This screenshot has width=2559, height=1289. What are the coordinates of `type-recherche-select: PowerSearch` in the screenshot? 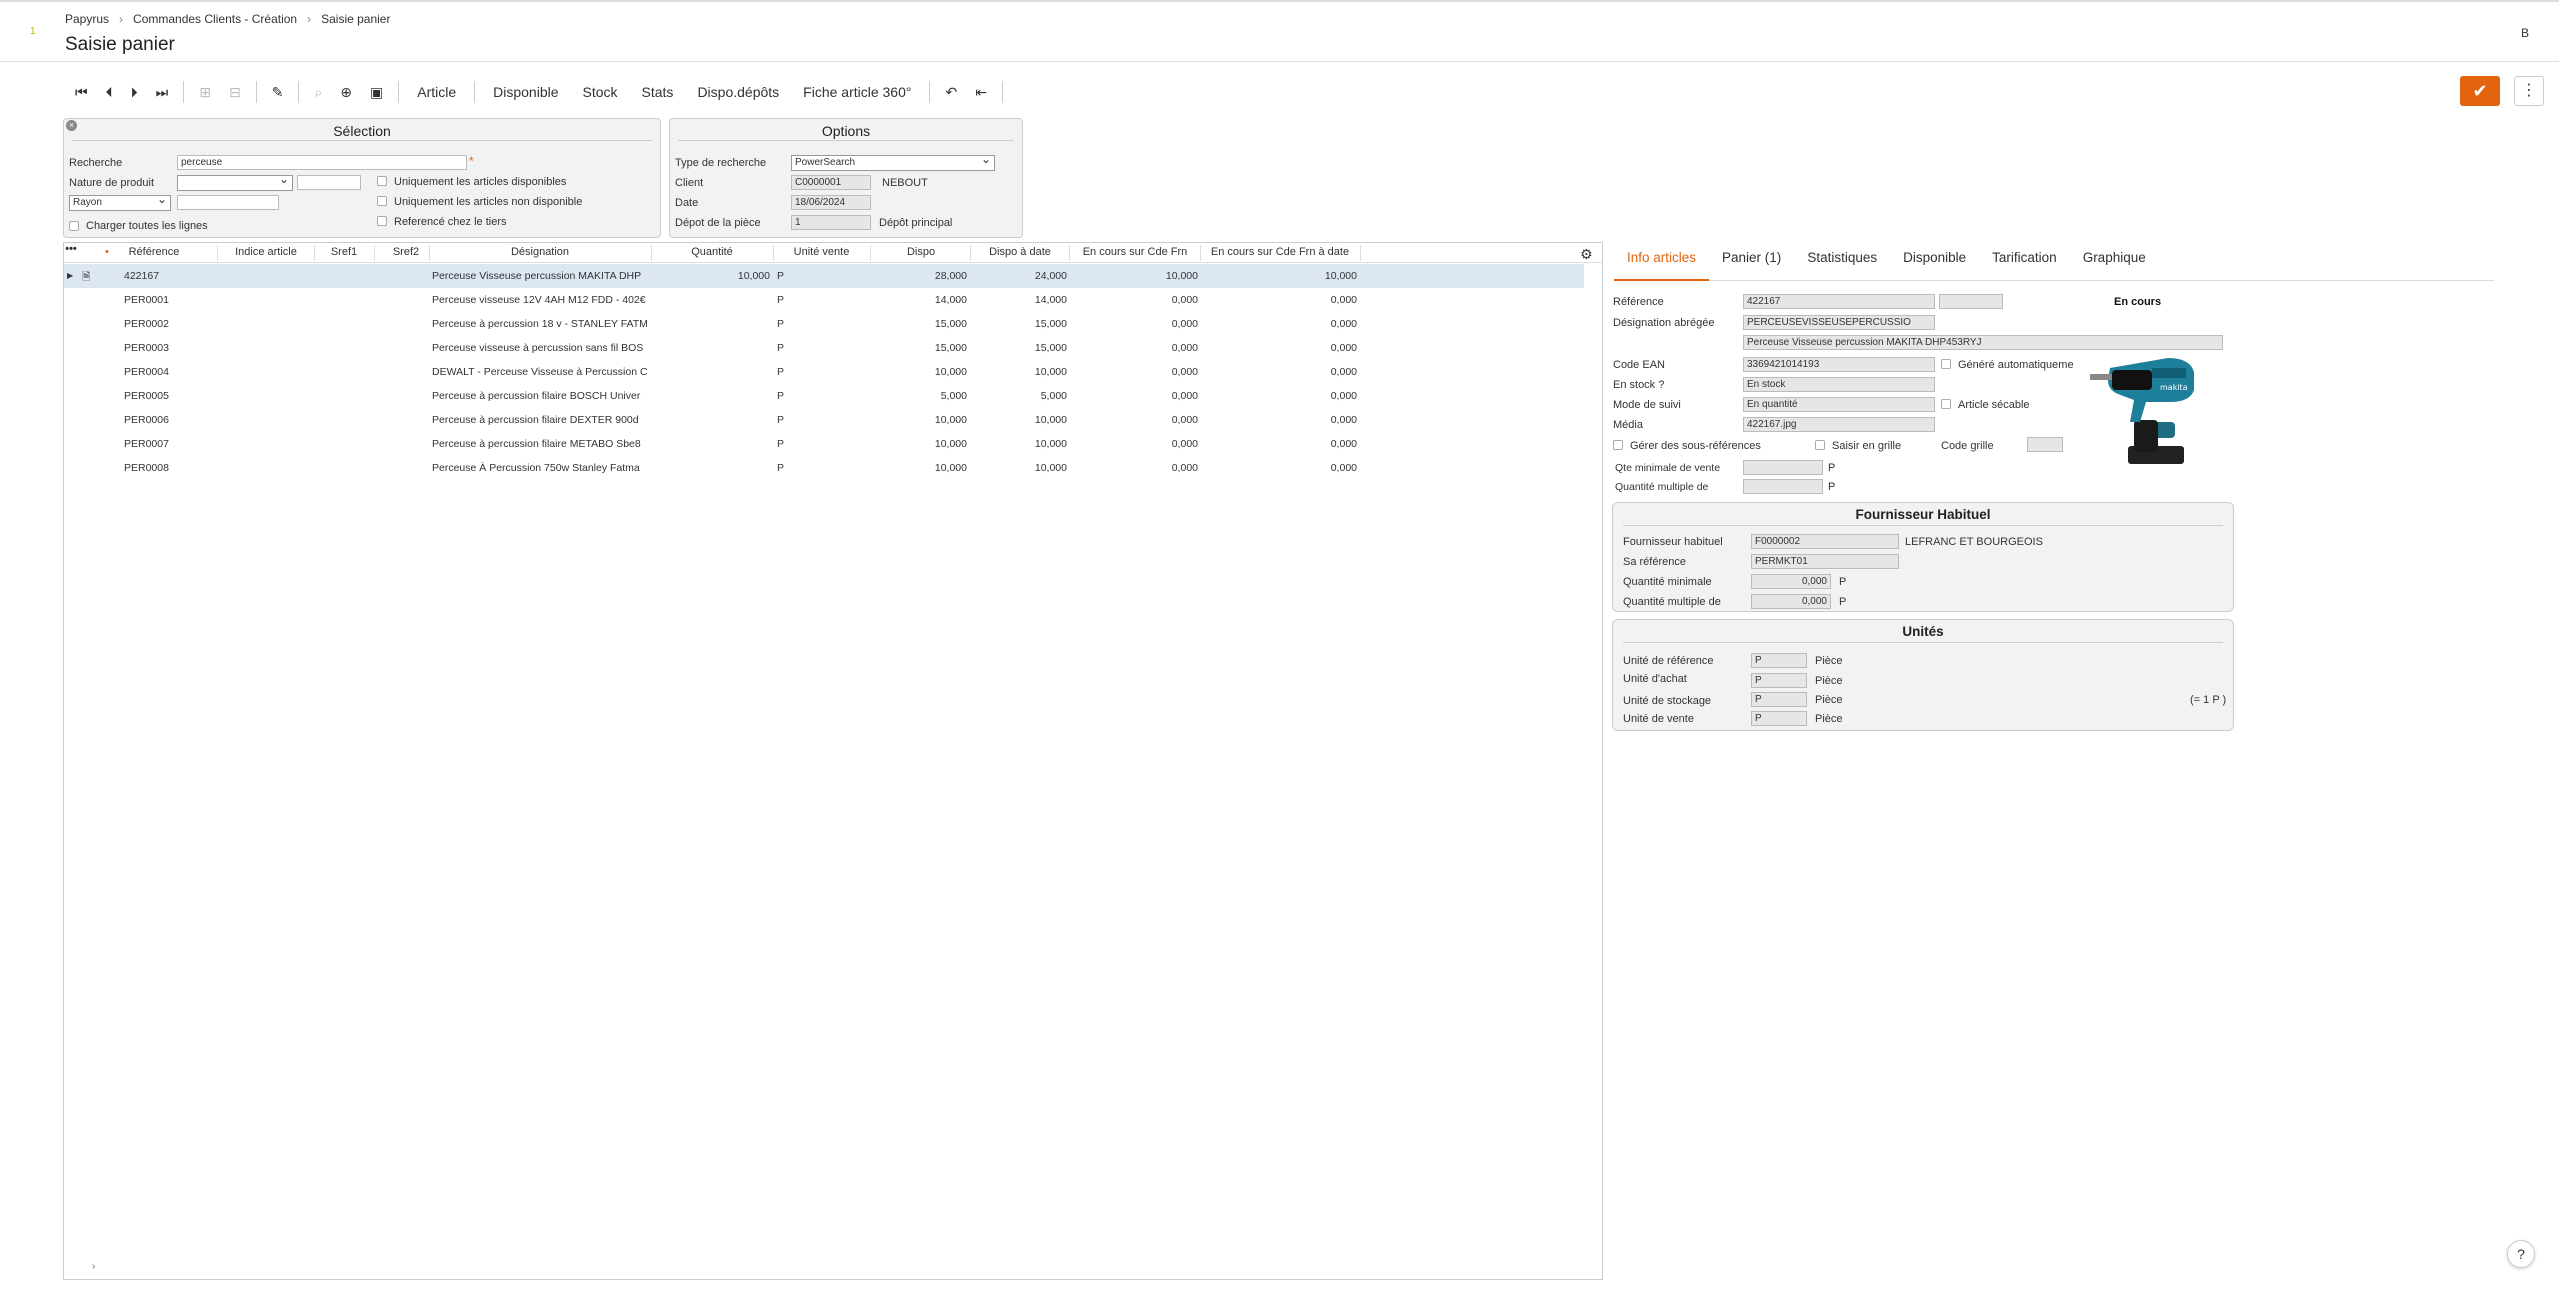 It's located at (893, 161).